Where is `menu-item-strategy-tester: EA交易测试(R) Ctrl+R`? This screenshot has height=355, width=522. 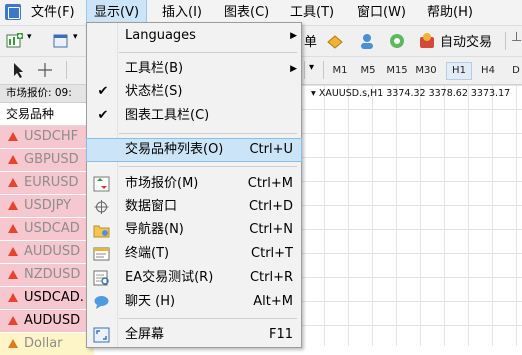 menu-item-strategy-tester: EA交易测试(R) Ctrl+R is located at coordinates (194, 278).